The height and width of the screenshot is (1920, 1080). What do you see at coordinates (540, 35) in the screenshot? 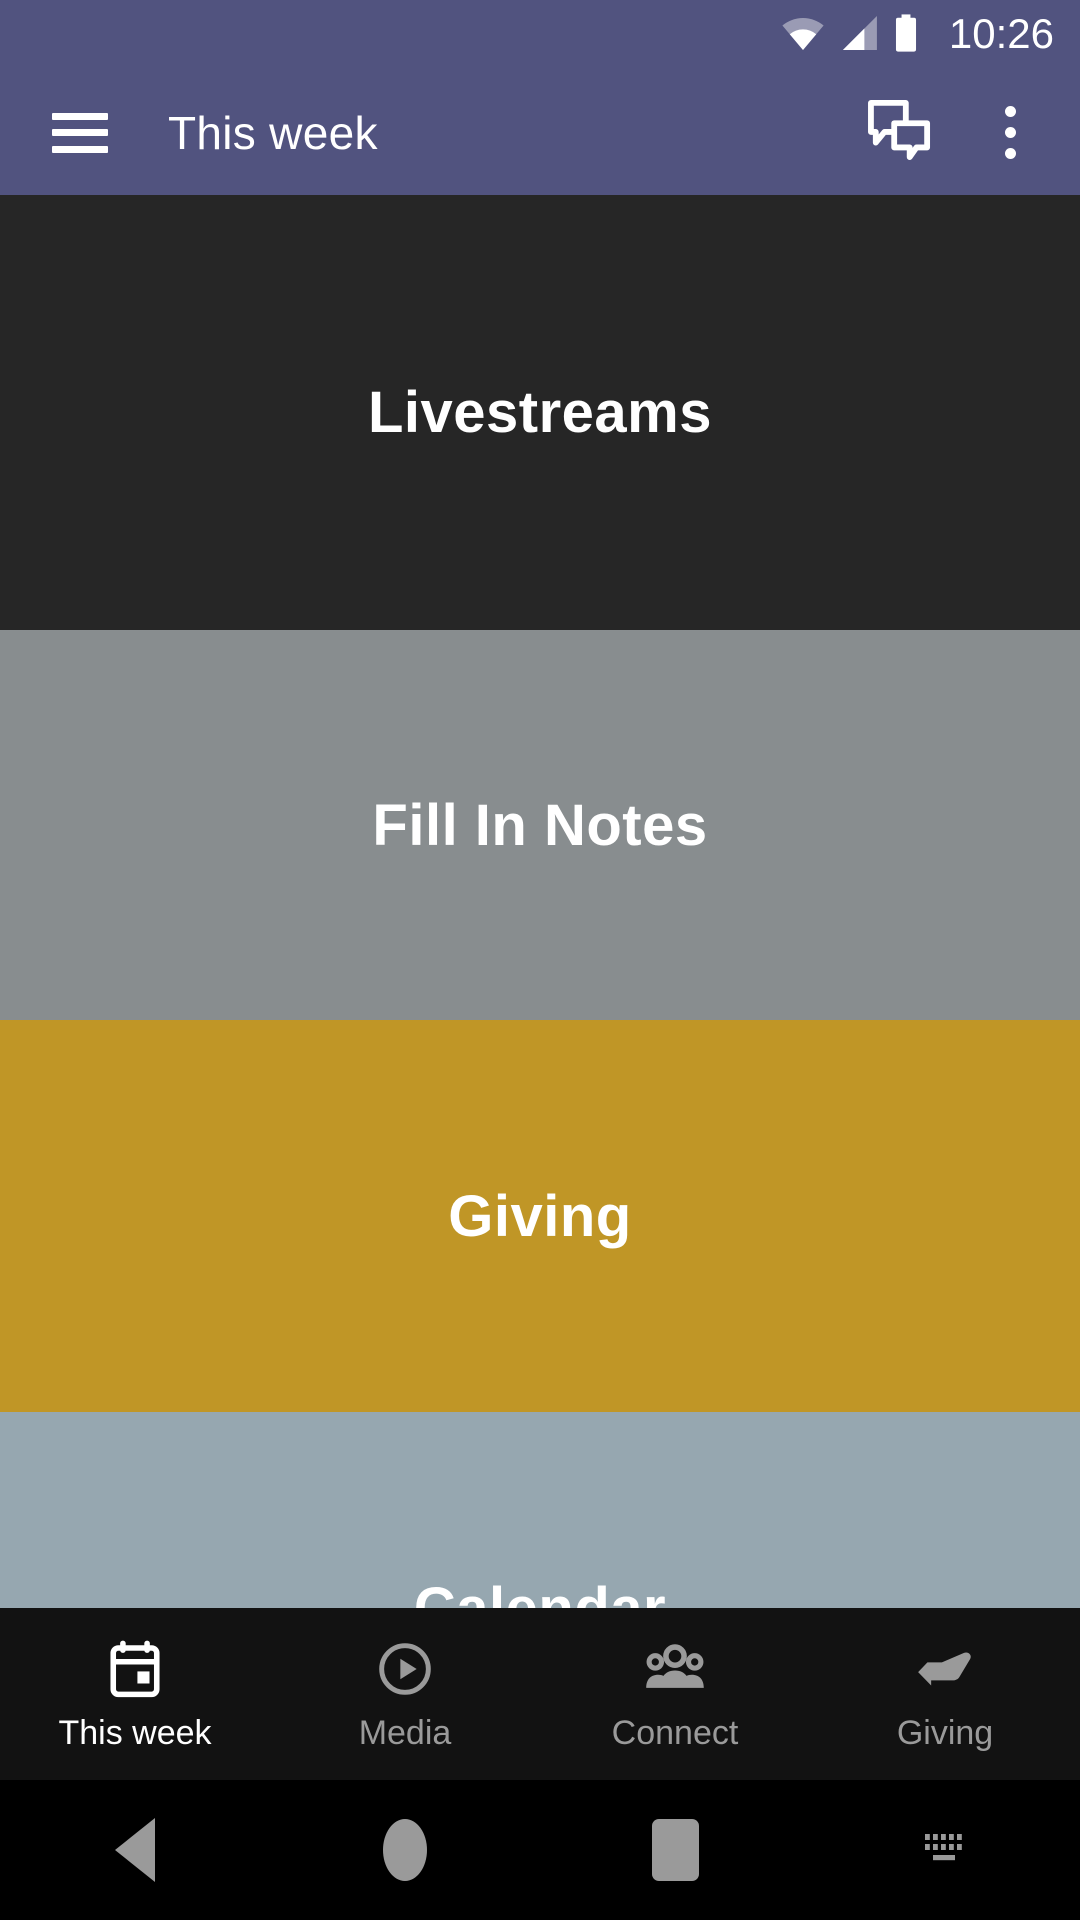
I see `status-bar: 10:26` at bounding box center [540, 35].